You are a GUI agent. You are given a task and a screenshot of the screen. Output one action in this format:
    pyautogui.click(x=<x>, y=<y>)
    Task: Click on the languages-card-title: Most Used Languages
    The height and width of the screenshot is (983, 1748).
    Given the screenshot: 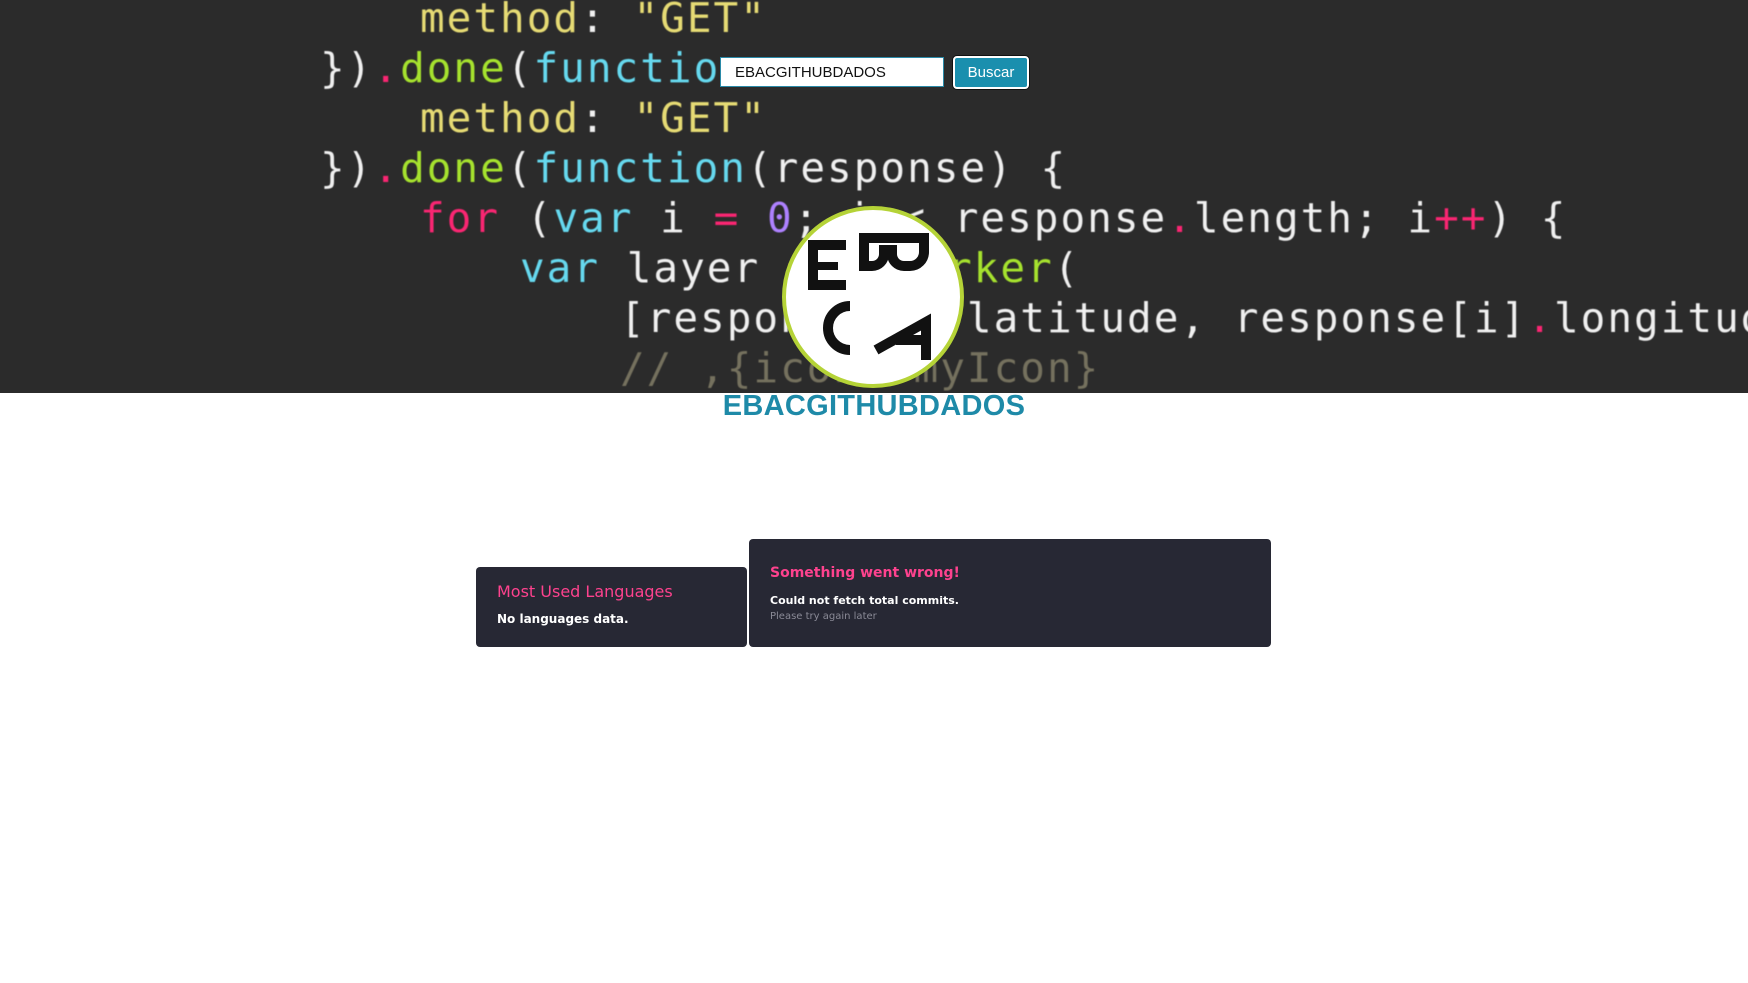 What is the action you would take?
    pyautogui.click(x=585, y=591)
    